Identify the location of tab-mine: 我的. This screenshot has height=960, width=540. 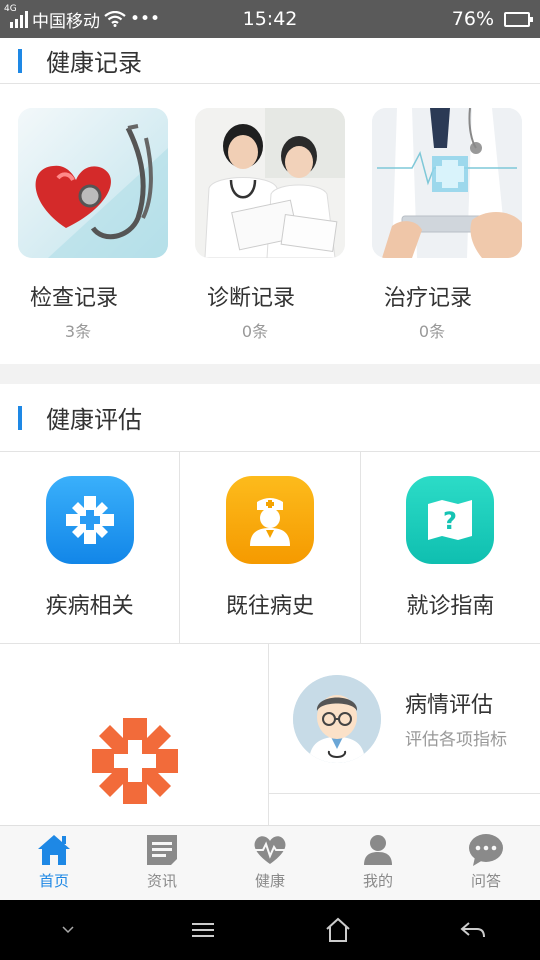
(378, 863).